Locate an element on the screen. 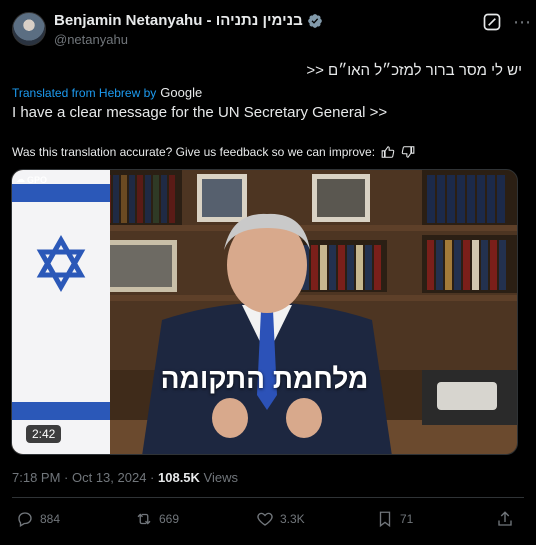 The height and width of the screenshot is (545, 536). video-caption: מלחמת התקומה is located at coordinates (264, 378).